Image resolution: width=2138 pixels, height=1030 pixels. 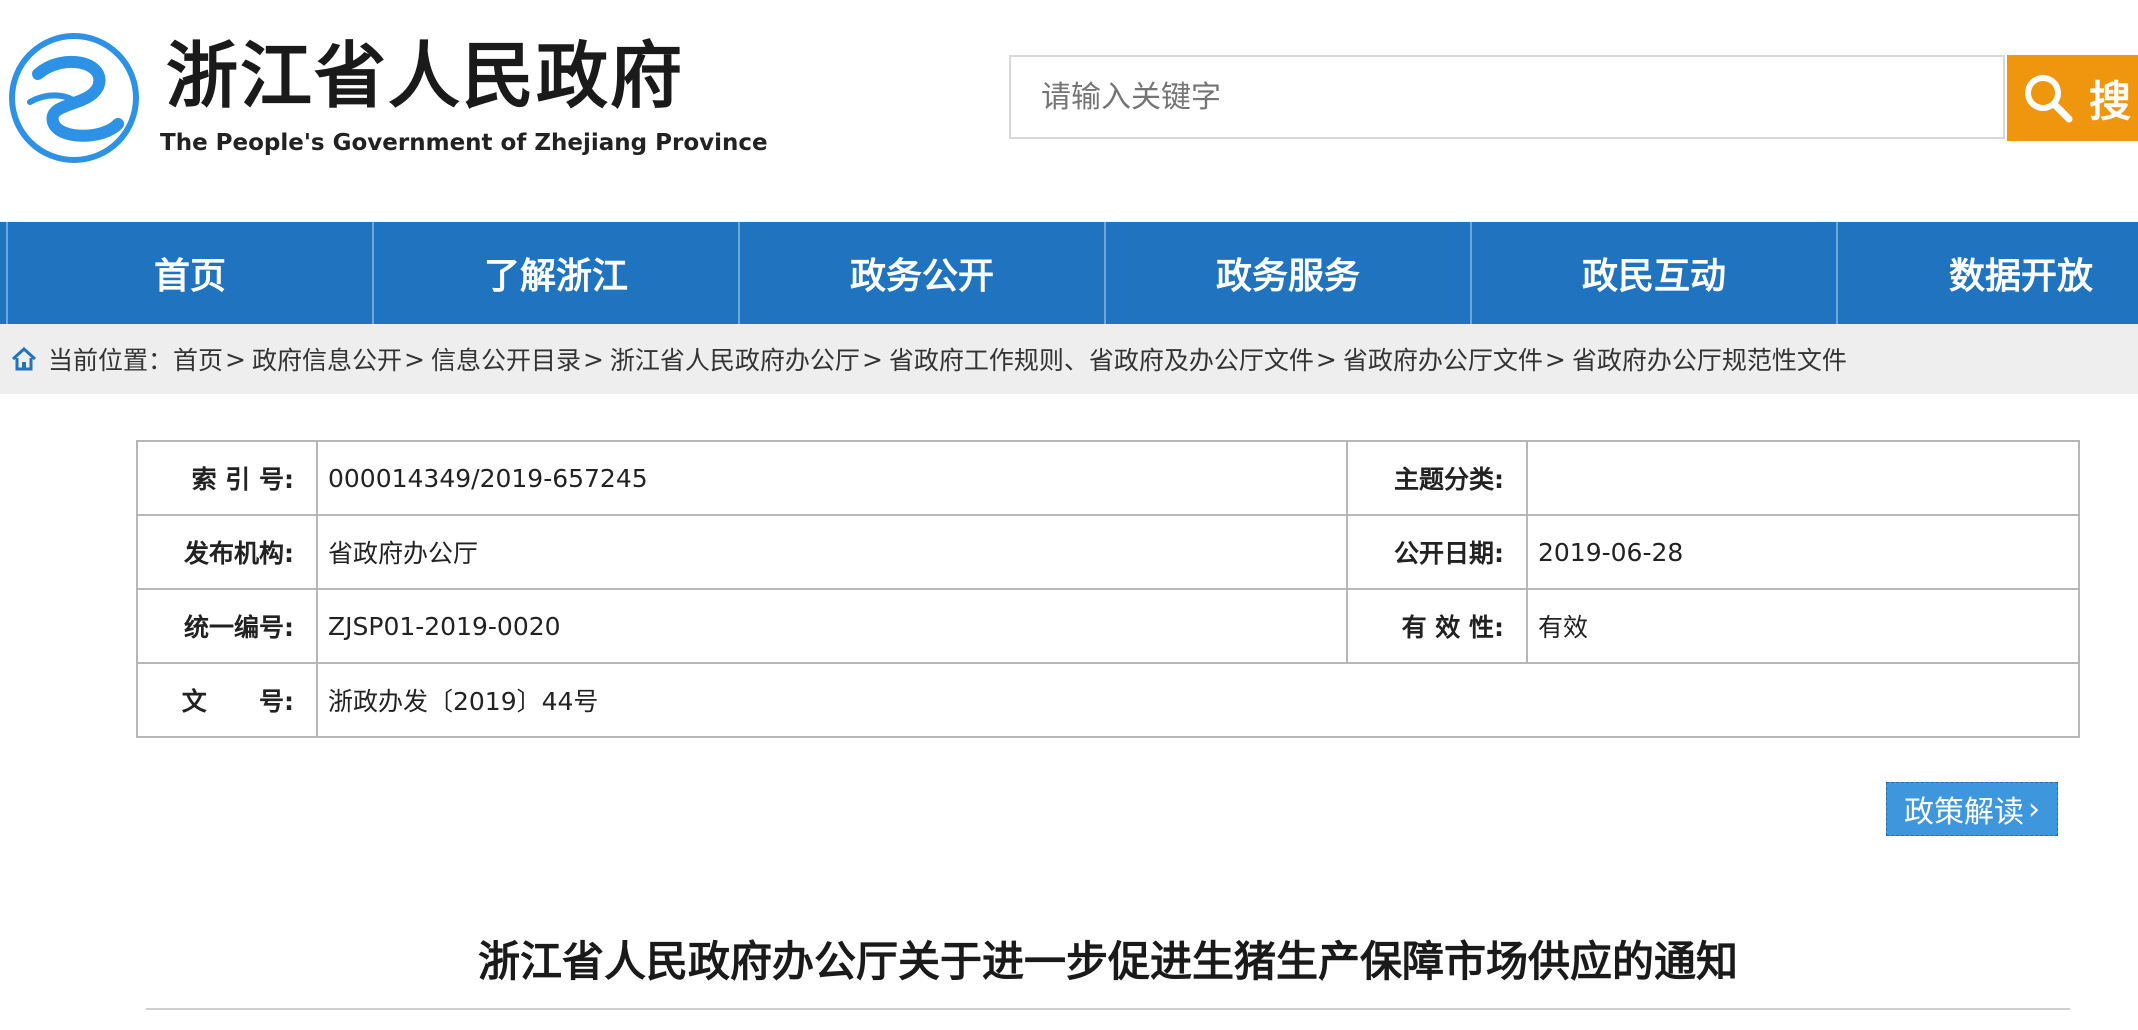 I want to click on chevron-right-icon: ›, so click(x=2034, y=809).